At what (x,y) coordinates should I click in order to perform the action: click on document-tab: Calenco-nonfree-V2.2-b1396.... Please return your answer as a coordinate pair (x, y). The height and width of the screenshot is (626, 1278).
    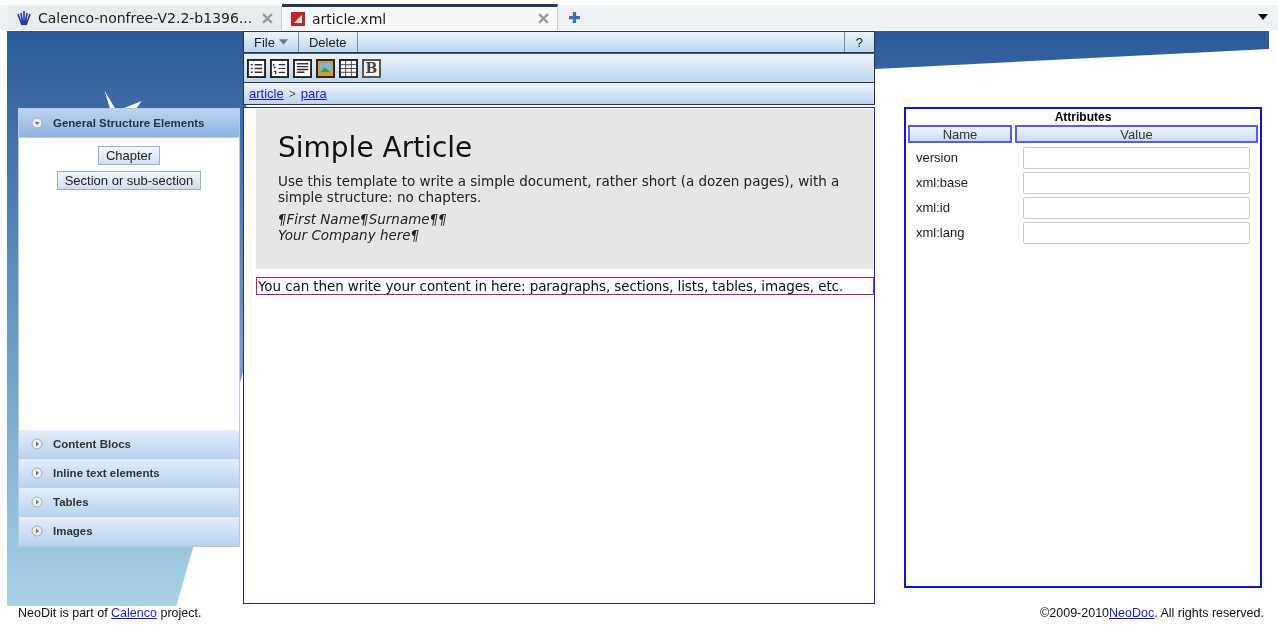
    Looking at the image, I should click on (145, 18).